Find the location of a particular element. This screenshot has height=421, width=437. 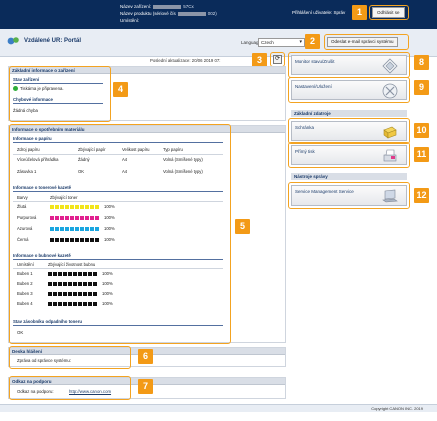

toner-color-name: Purpurová is located at coordinates (27, 217).